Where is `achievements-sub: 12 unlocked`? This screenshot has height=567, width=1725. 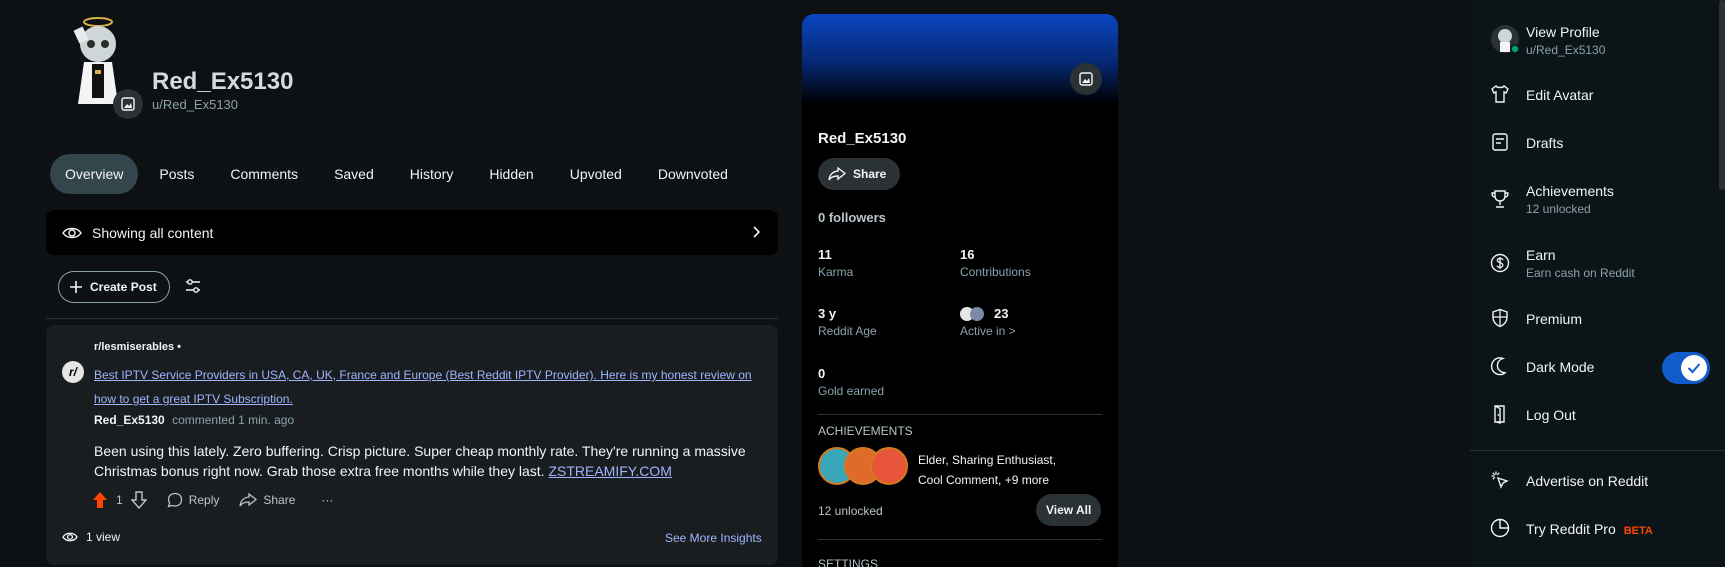 achievements-sub: 12 unlocked is located at coordinates (1558, 209).